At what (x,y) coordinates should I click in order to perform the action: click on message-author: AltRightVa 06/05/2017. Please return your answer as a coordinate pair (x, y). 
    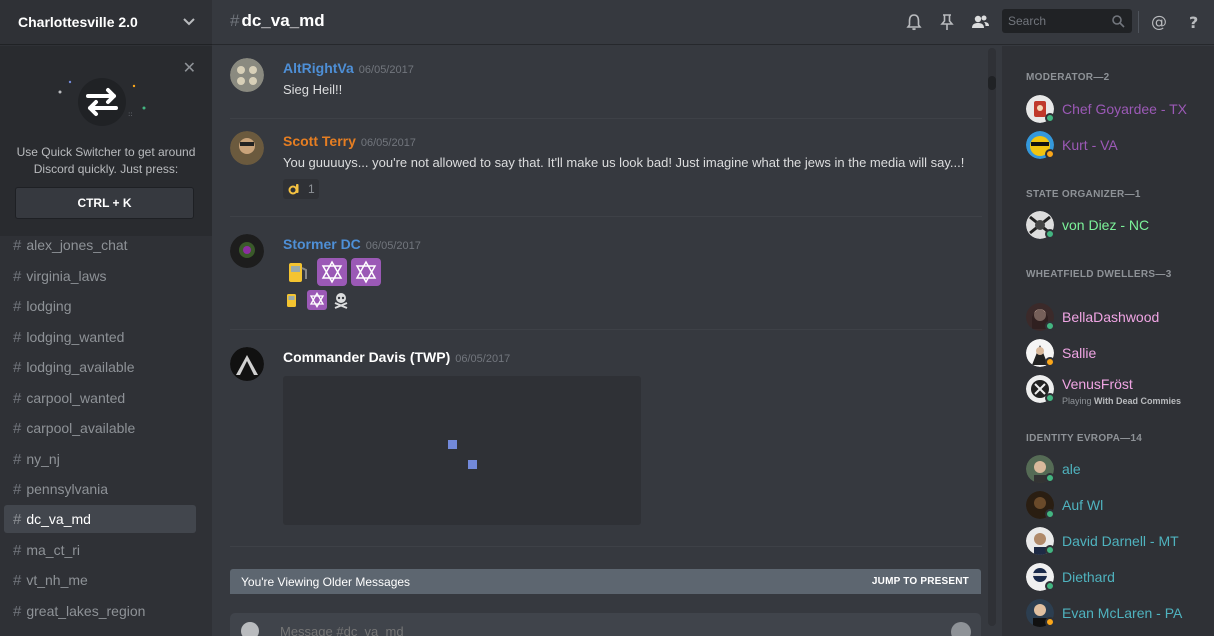
    Looking at the image, I should click on (348, 68).